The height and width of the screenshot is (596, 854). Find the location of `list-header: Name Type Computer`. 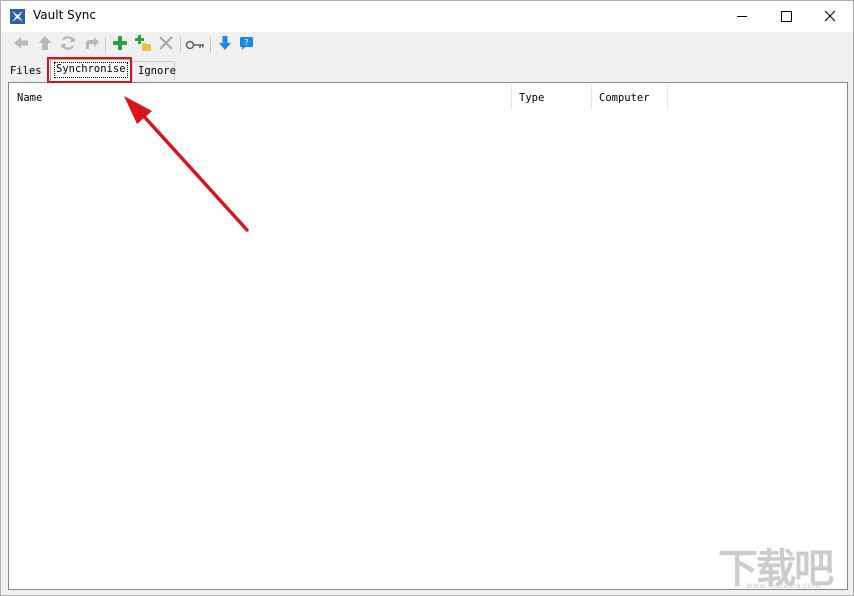

list-header: Name Type Computer is located at coordinates (428, 96).